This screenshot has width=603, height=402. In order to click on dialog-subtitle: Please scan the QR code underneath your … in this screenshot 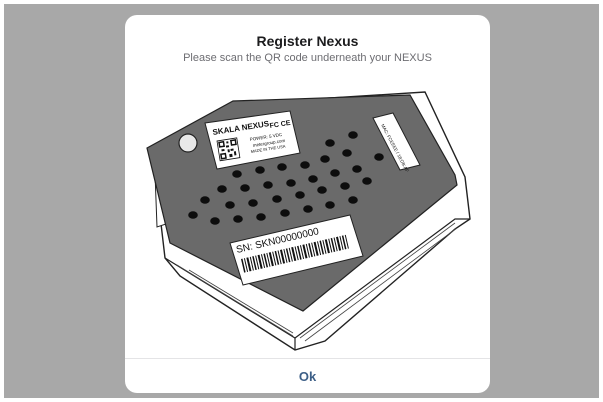, I will do `click(307, 58)`.